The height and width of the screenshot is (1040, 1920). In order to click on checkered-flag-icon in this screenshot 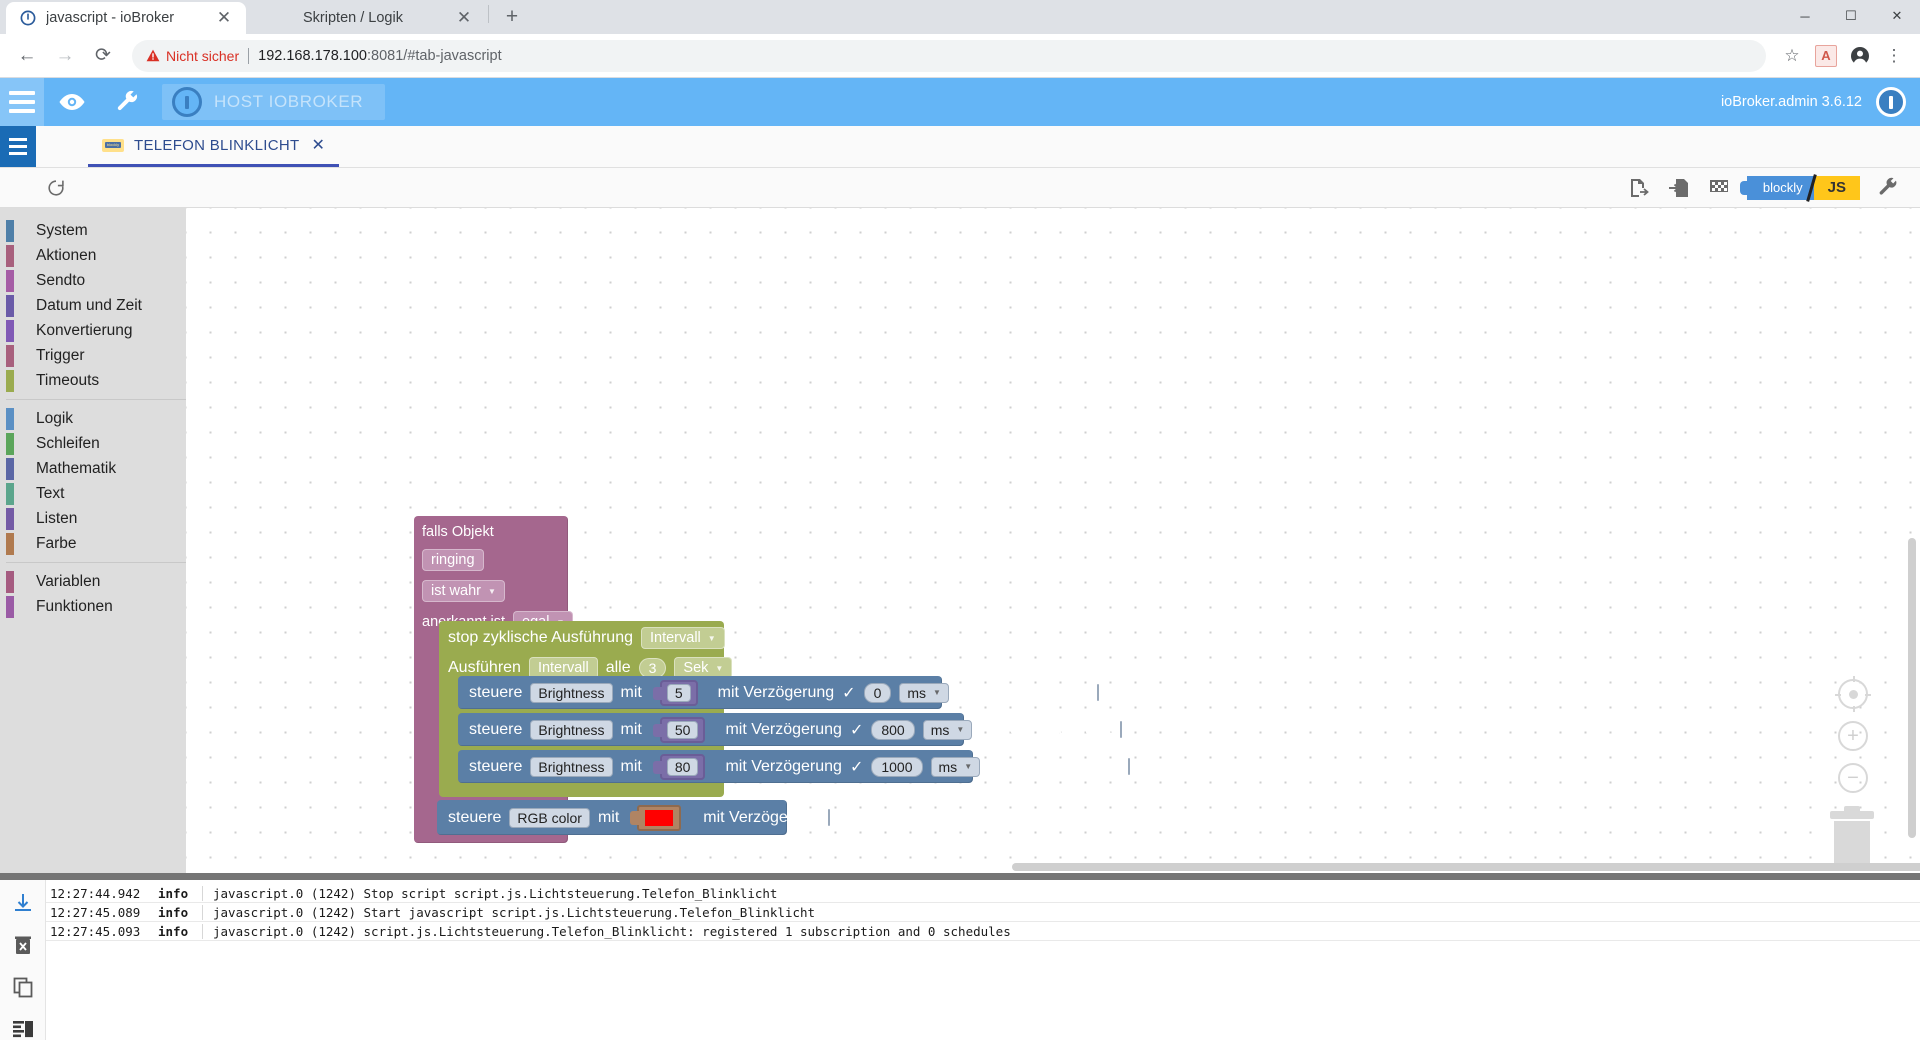, I will do `click(1719, 188)`.